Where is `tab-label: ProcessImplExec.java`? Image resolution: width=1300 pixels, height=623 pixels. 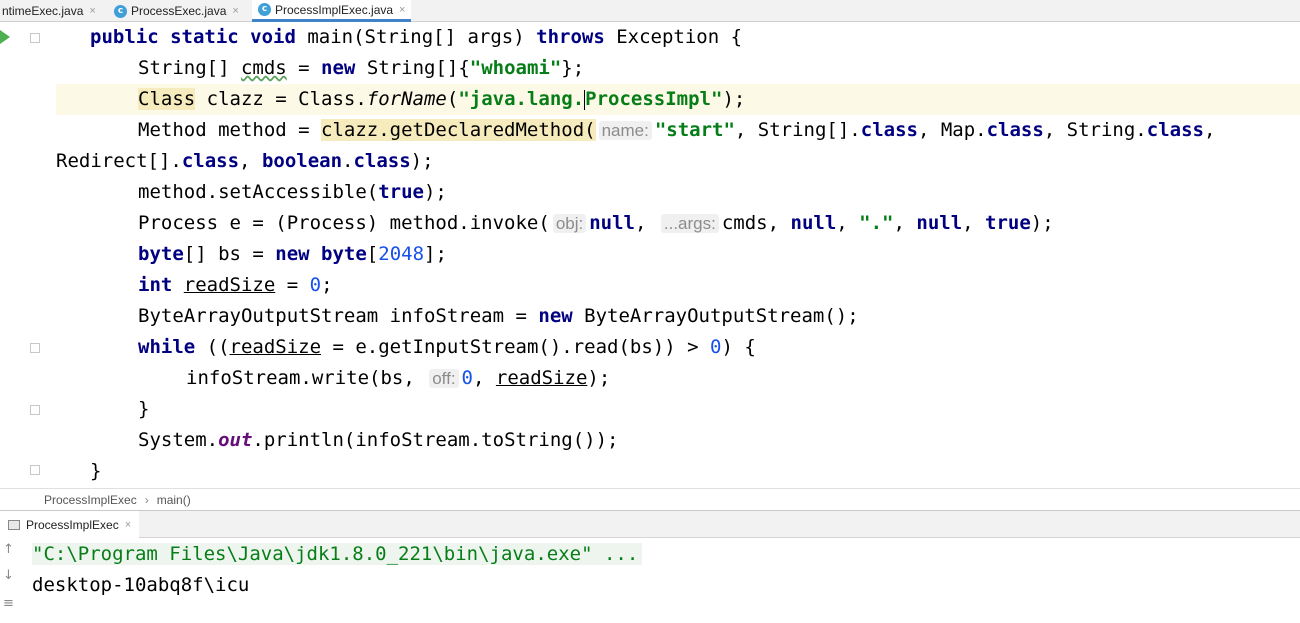 tab-label: ProcessImplExec.java is located at coordinates (334, 9).